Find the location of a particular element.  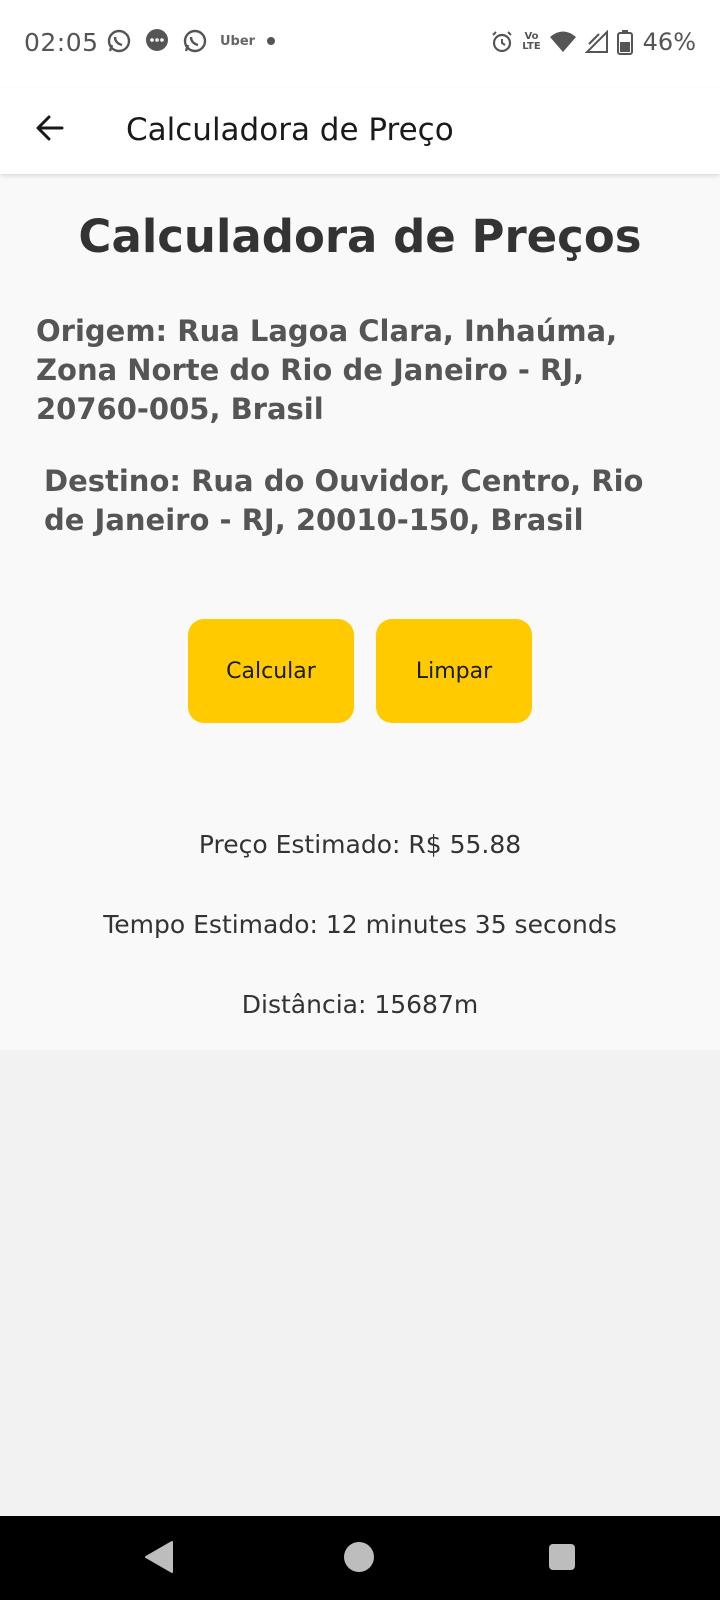

signal-icon is located at coordinates (596, 42).